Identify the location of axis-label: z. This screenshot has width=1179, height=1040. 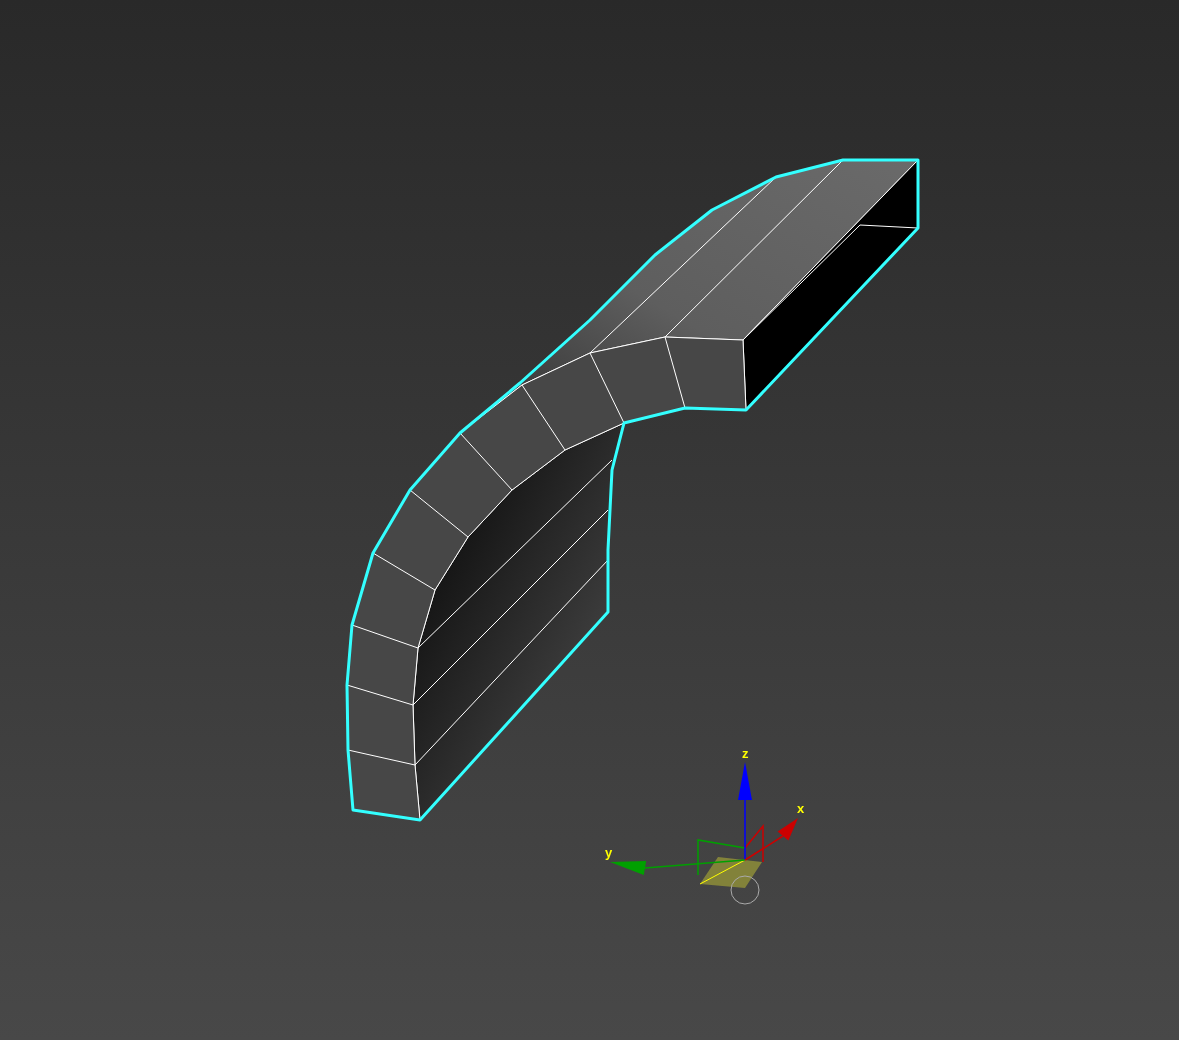
(745, 753).